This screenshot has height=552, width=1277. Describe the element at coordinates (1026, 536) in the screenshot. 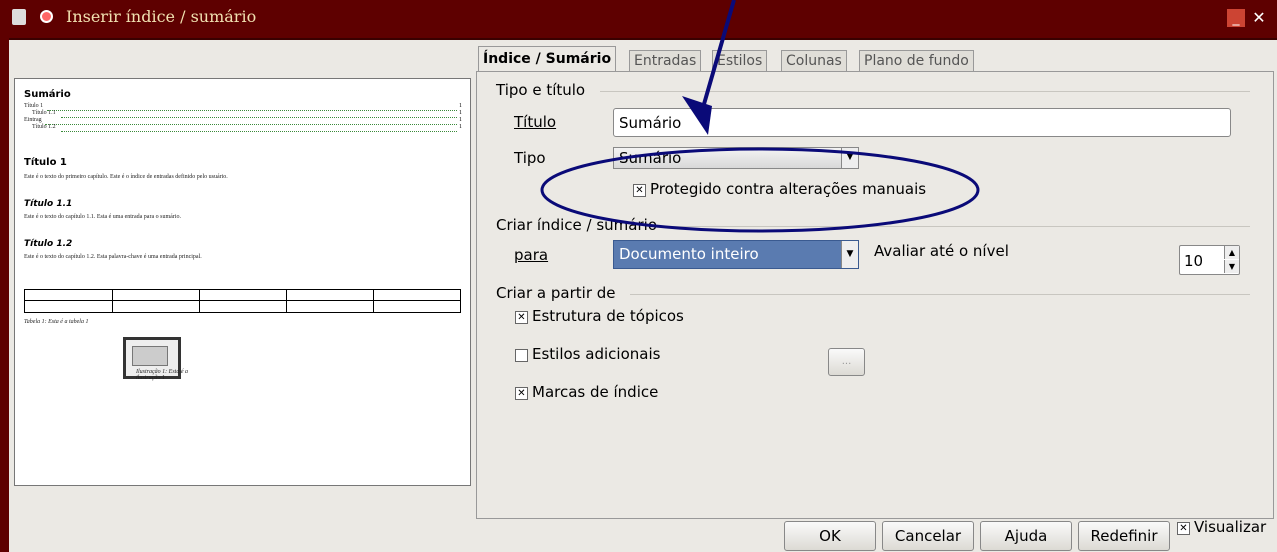

I see `help-button: Ajuda` at that location.